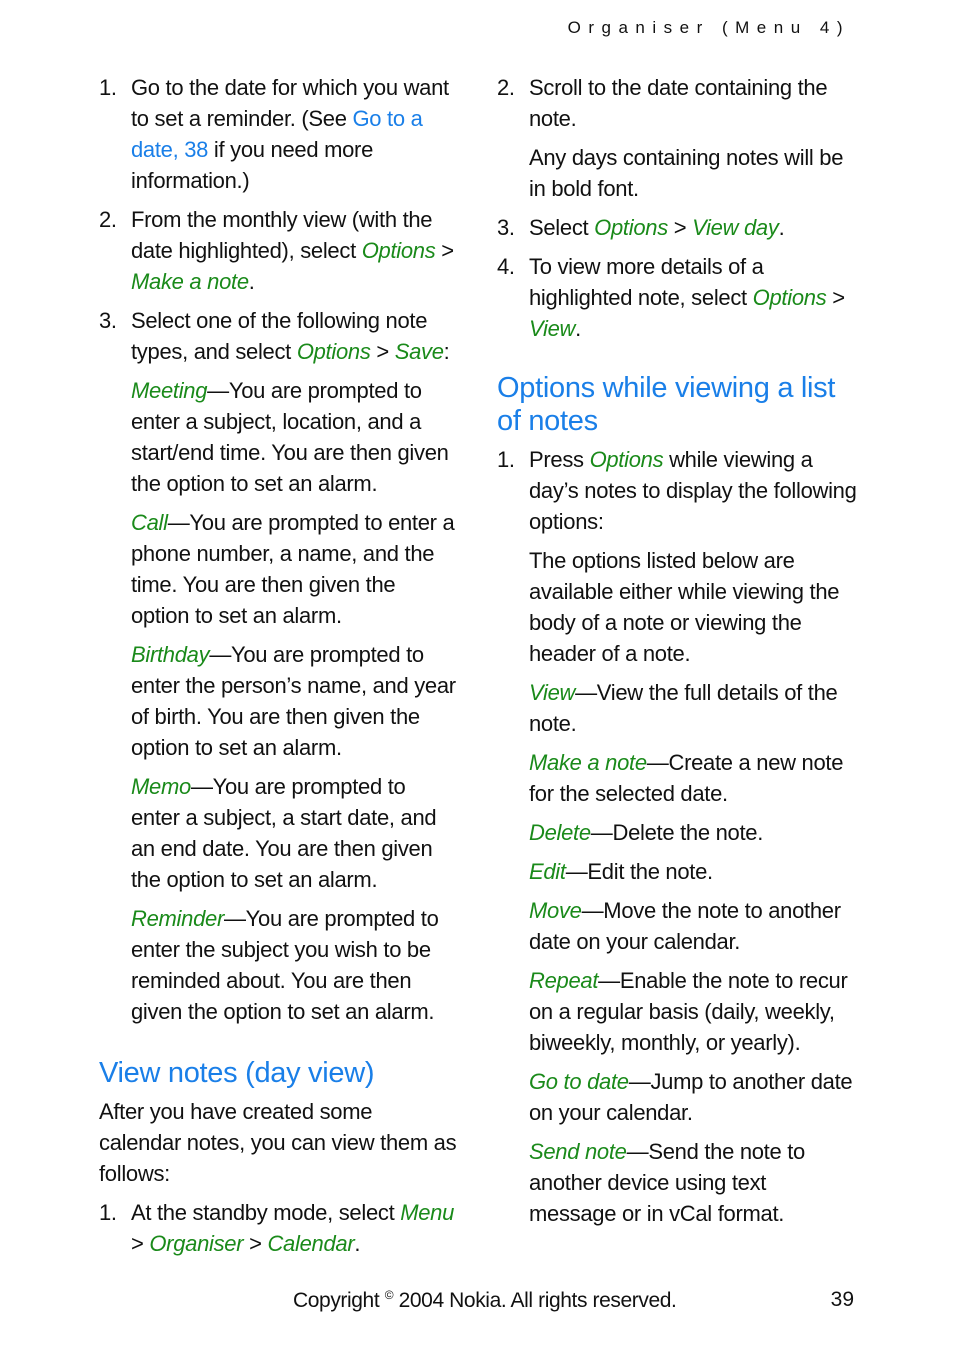 This screenshot has width=954, height=1353. What do you see at coordinates (177, 918) in the screenshot?
I see `term: Reminder` at bounding box center [177, 918].